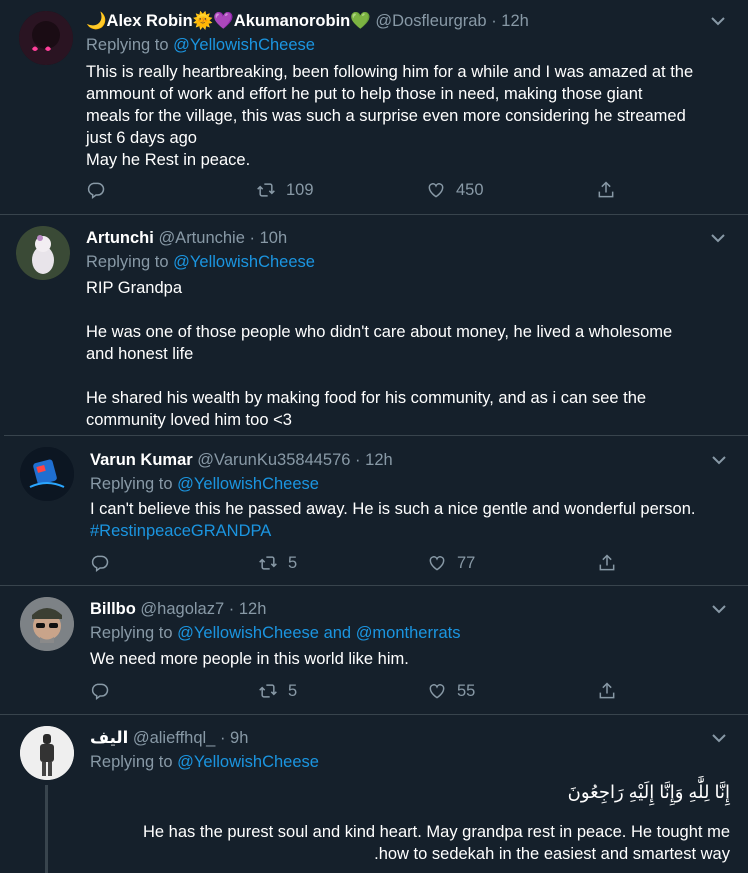 The image size is (748, 873). I want to click on like-button: 450, so click(455, 190).